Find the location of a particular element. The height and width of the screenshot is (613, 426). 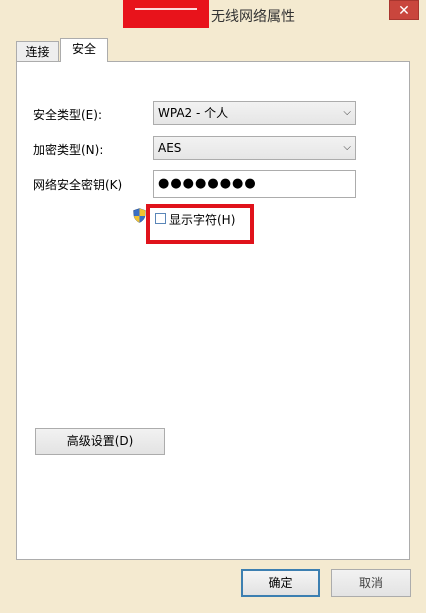

close-button: ✕ is located at coordinates (404, 10).